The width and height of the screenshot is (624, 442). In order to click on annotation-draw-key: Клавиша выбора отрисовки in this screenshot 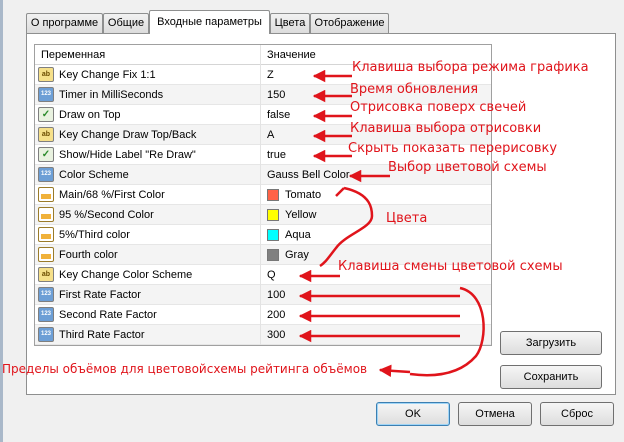, I will do `click(446, 128)`.